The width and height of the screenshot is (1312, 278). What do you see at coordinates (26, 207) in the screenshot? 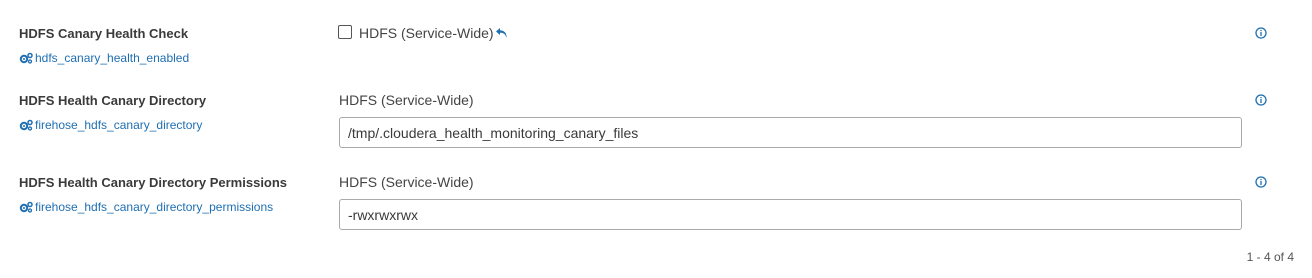
I see `gear-icon` at bounding box center [26, 207].